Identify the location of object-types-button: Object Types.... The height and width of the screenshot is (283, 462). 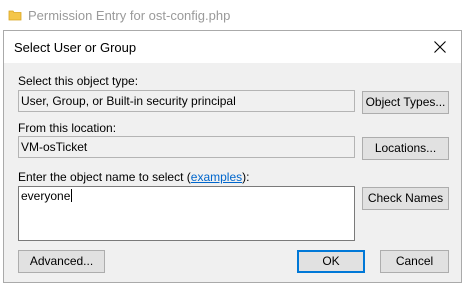
(405, 102).